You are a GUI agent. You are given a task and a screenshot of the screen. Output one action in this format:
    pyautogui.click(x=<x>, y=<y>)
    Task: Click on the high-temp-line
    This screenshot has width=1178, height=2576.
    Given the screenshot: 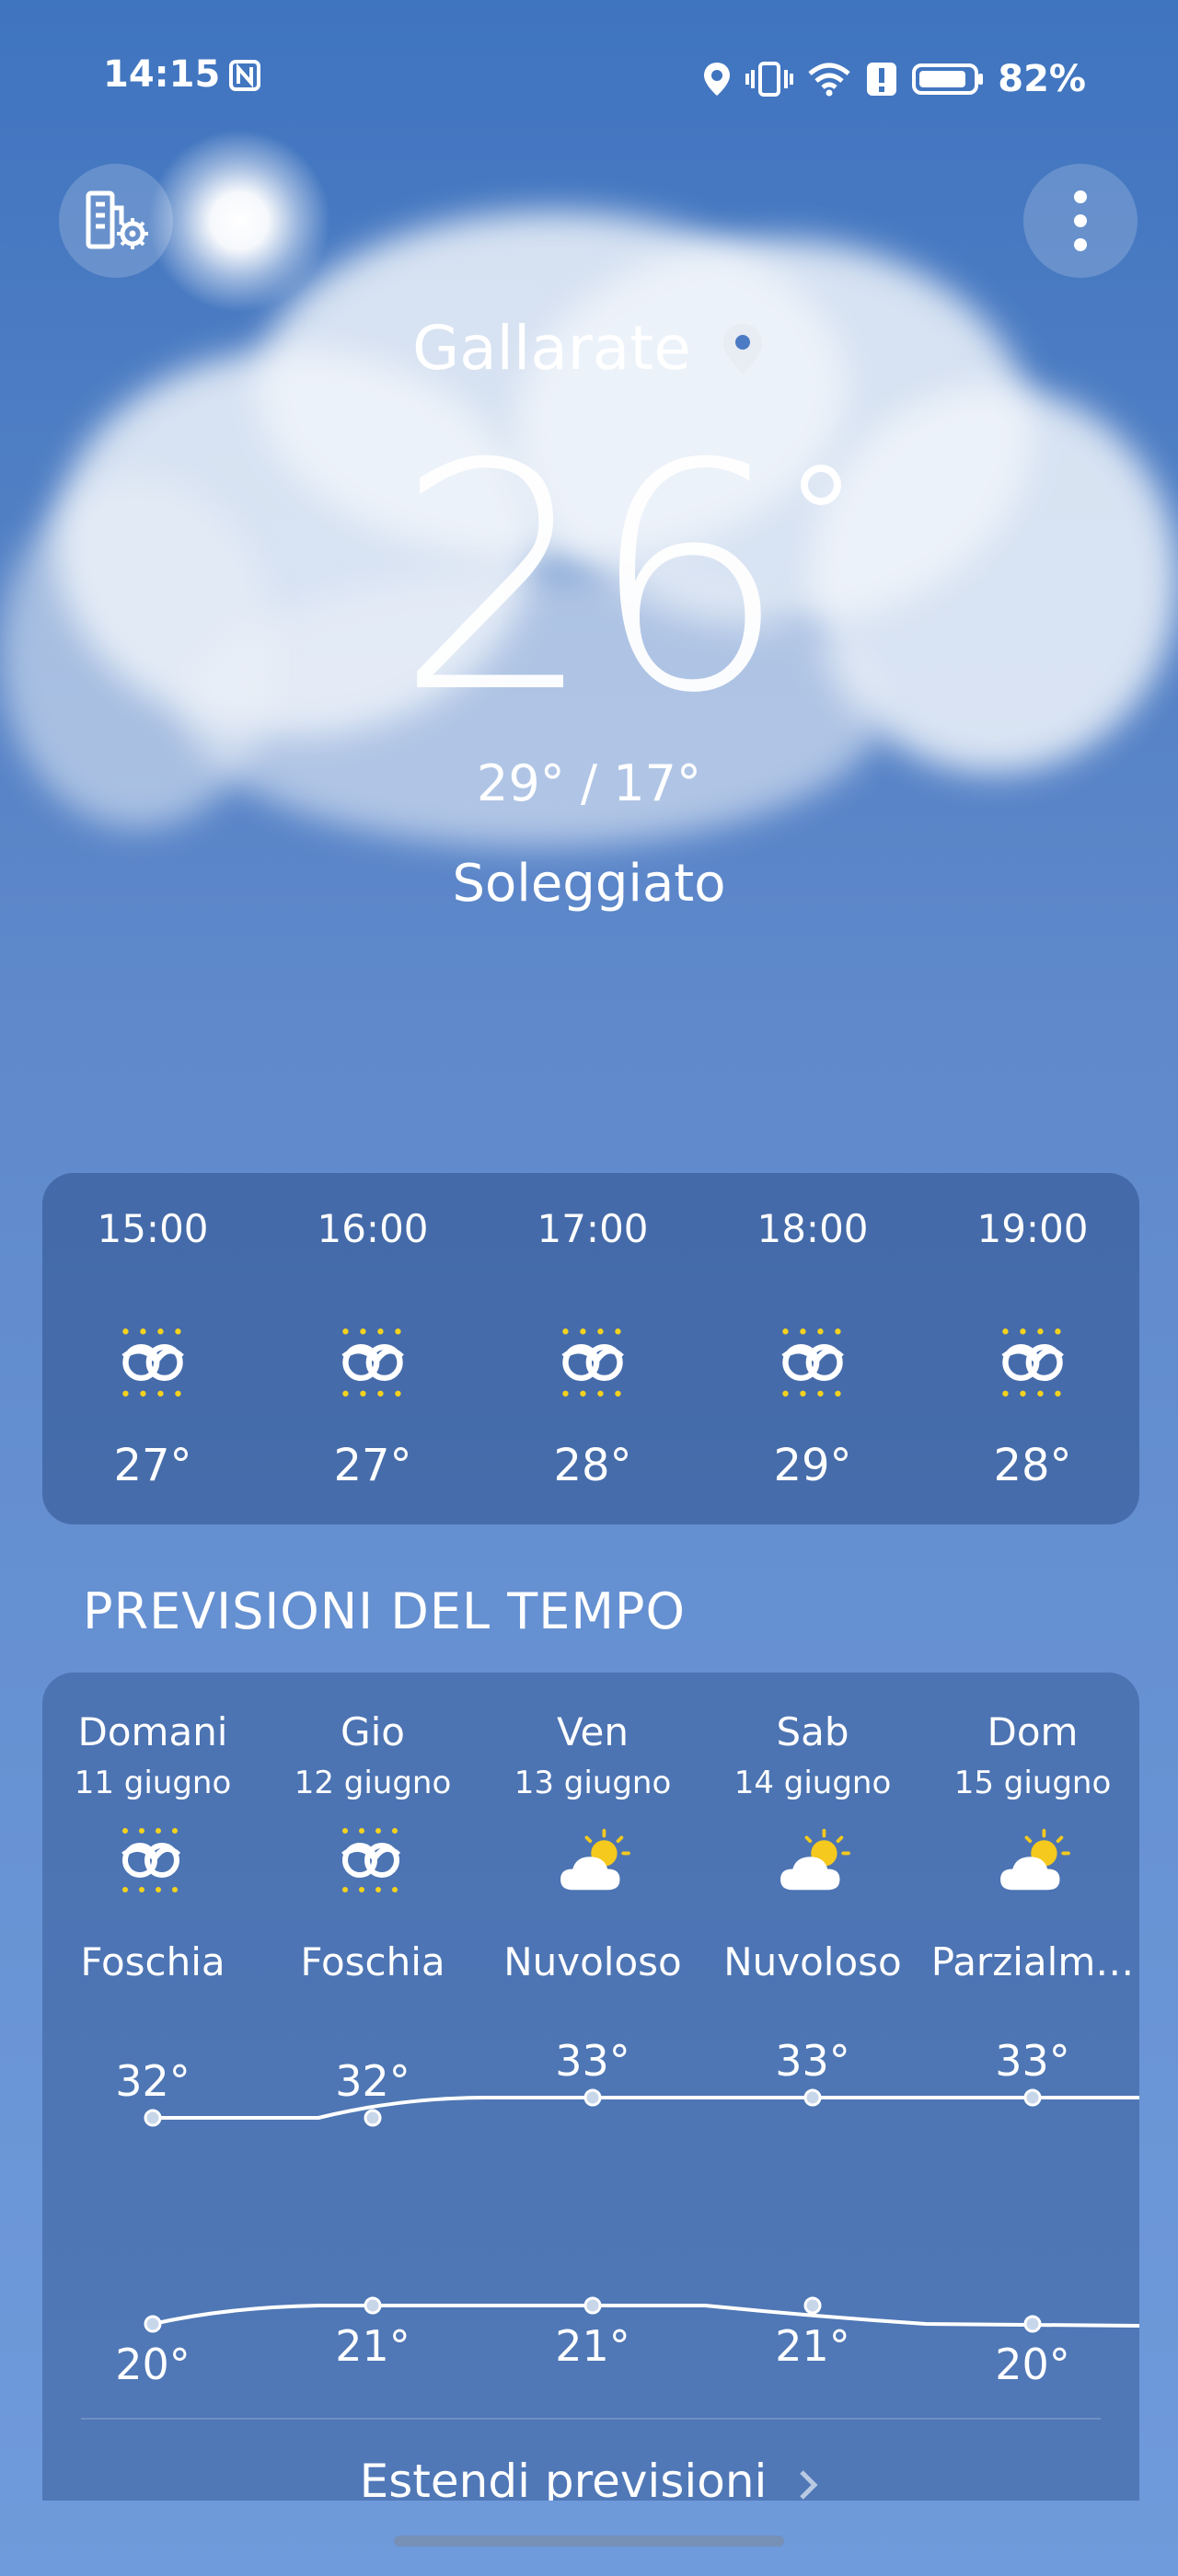 What is the action you would take?
    pyautogui.click(x=646, y=2108)
    